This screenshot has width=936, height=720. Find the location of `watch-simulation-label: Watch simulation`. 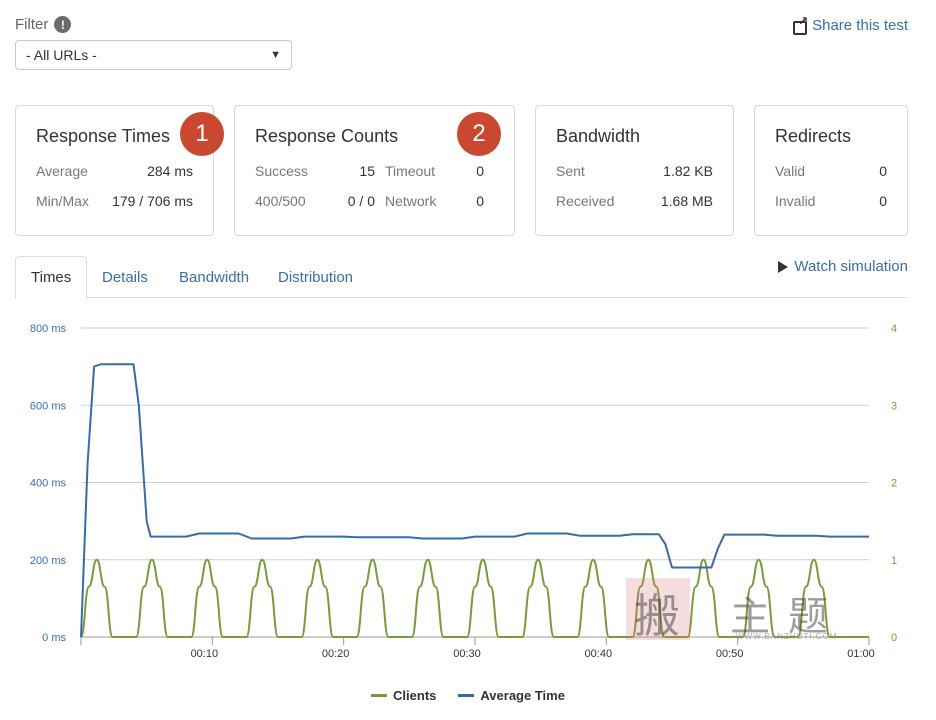

watch-simulation-label: Watch simulation is located at coordinates (851, 266).